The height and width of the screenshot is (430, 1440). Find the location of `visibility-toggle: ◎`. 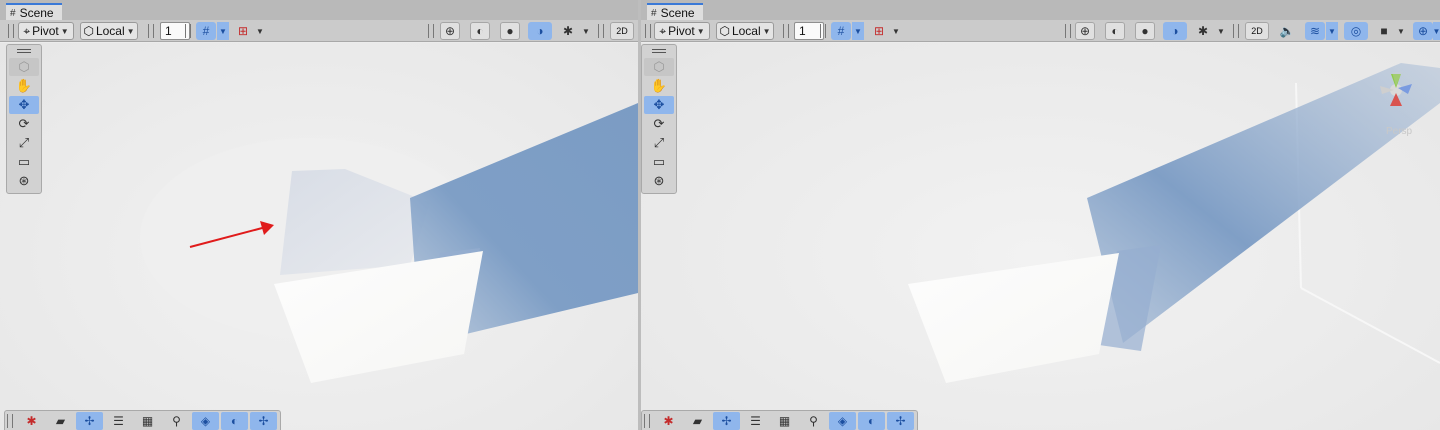

visibility-toggle: ◎ is located at coordinates (1356, 31).